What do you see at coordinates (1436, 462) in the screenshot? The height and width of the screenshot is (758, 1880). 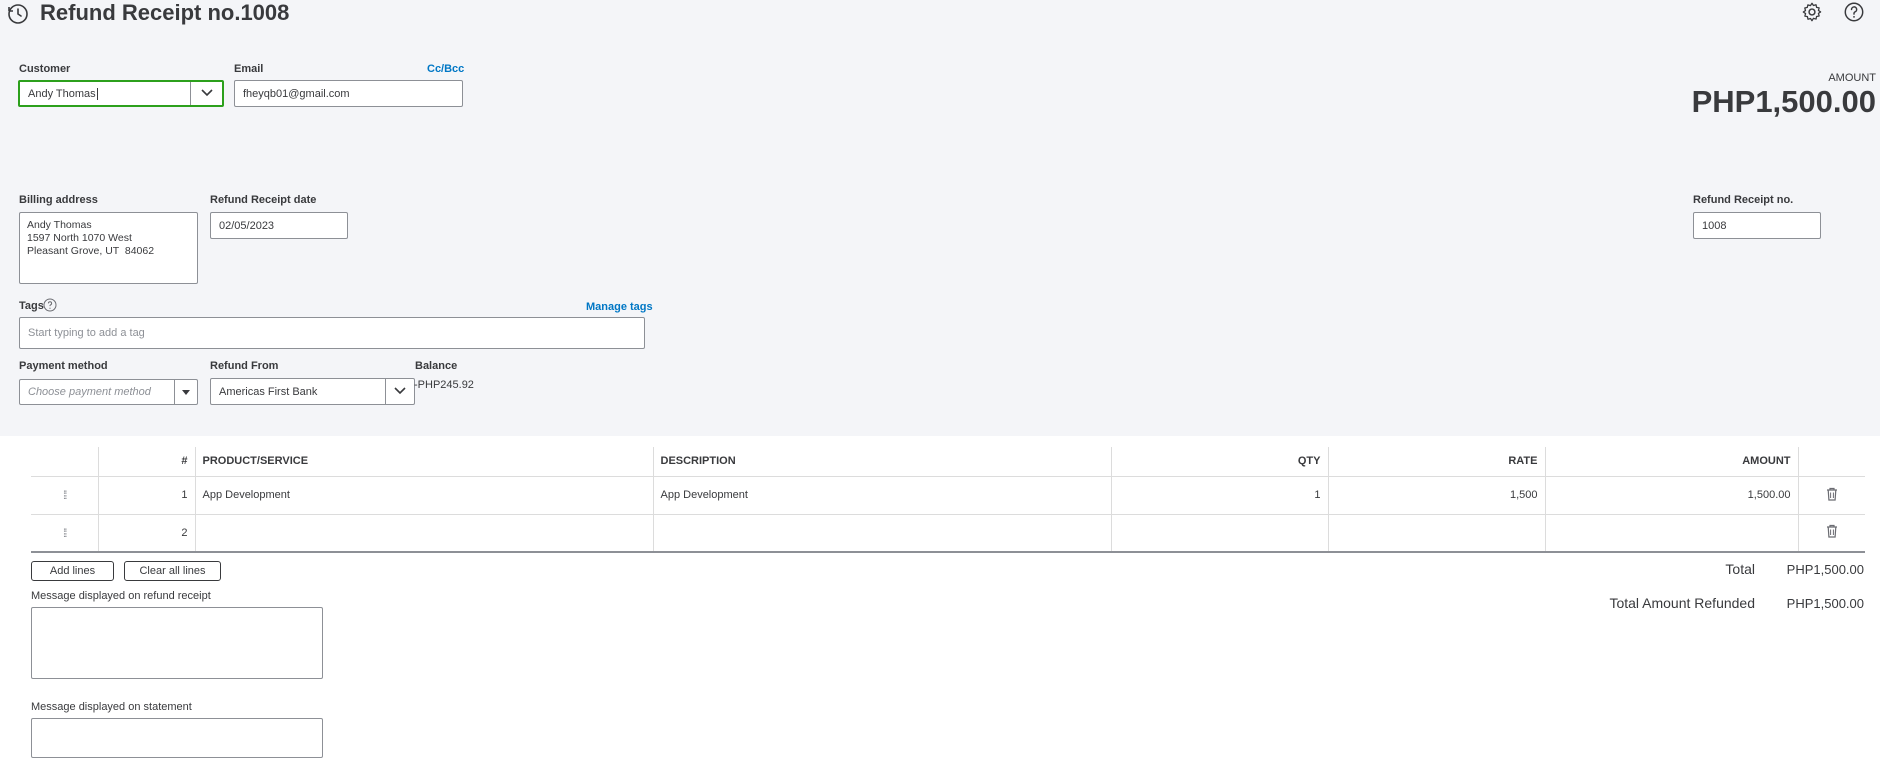 I see `column-header-rate: RATE` at bounding box center [1436, 462].